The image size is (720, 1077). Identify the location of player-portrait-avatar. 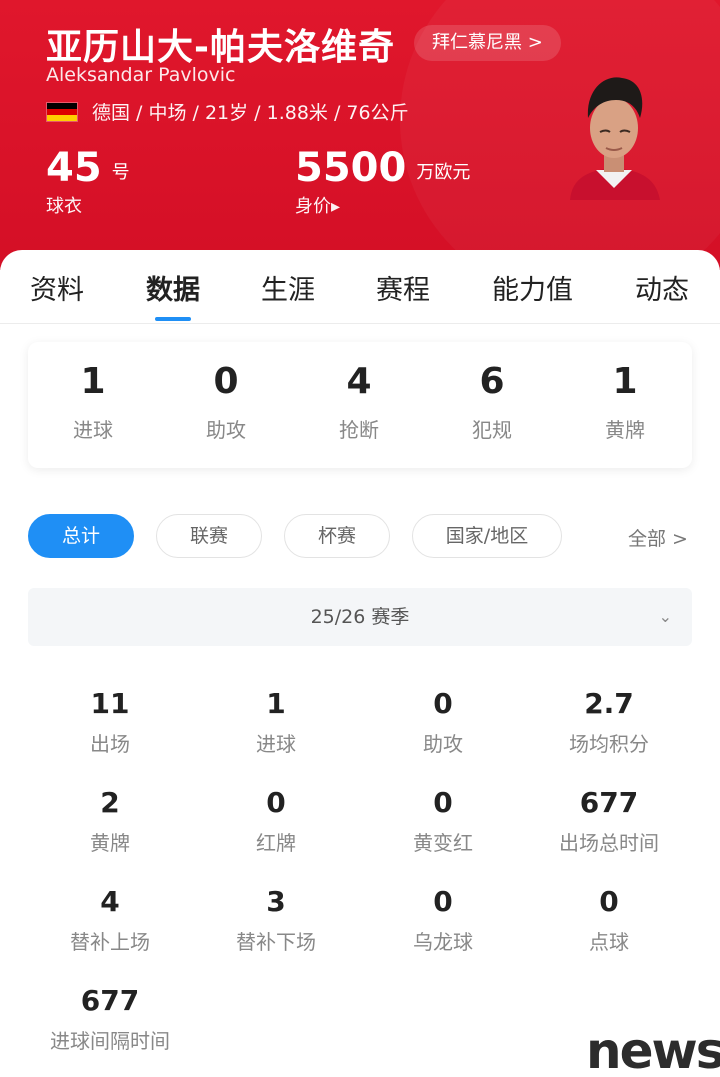
(615, 138).